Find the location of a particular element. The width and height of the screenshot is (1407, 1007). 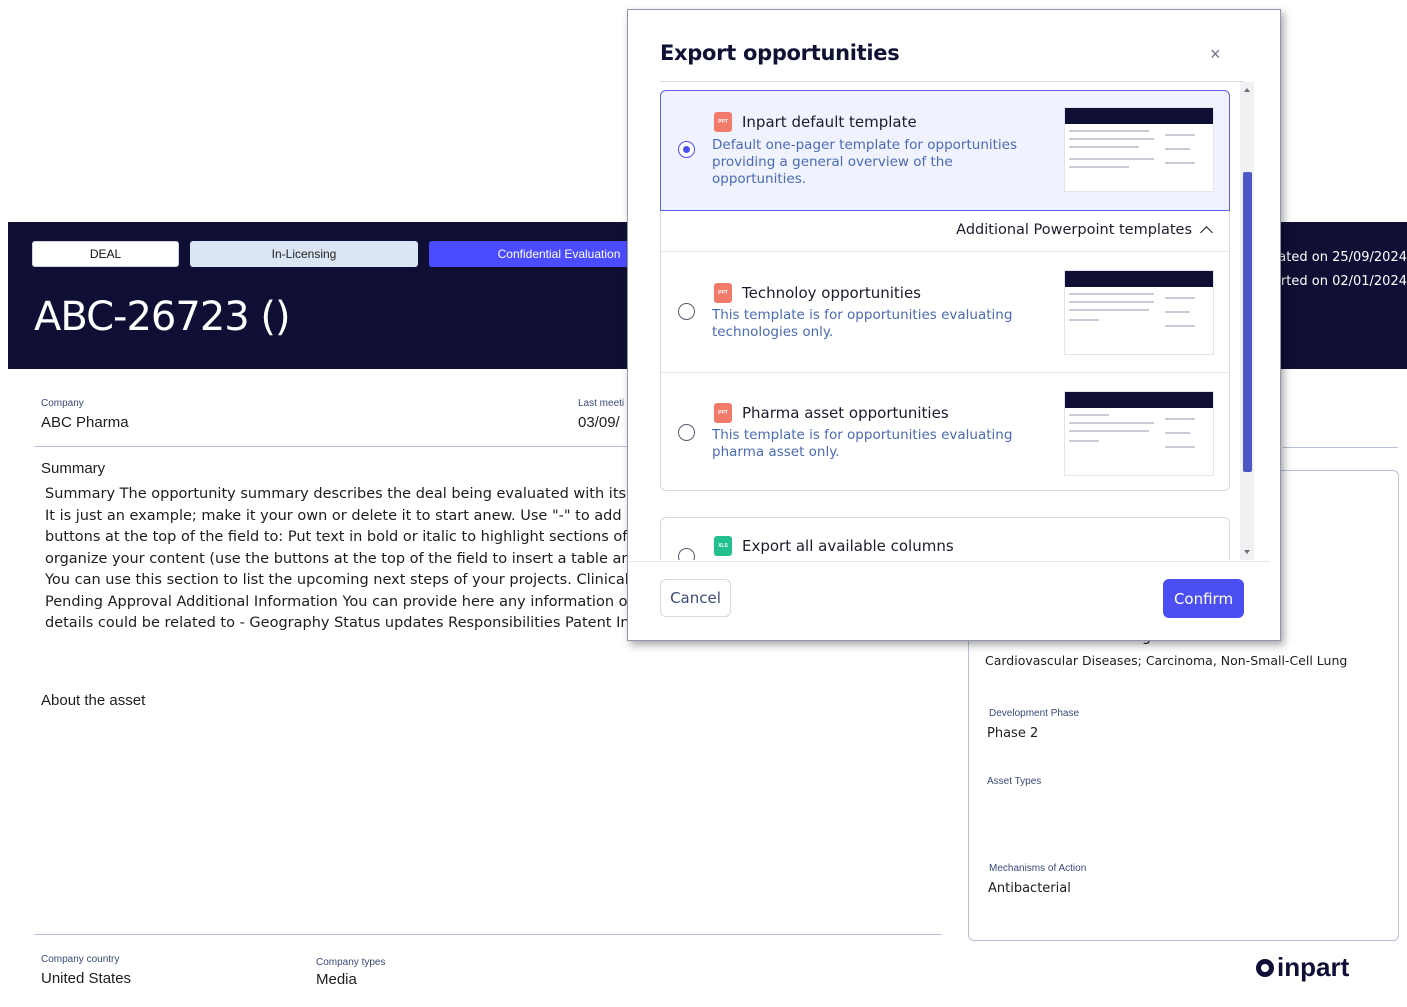

development-phase-value: Phase 2 is located at coordinates (1013, 733).